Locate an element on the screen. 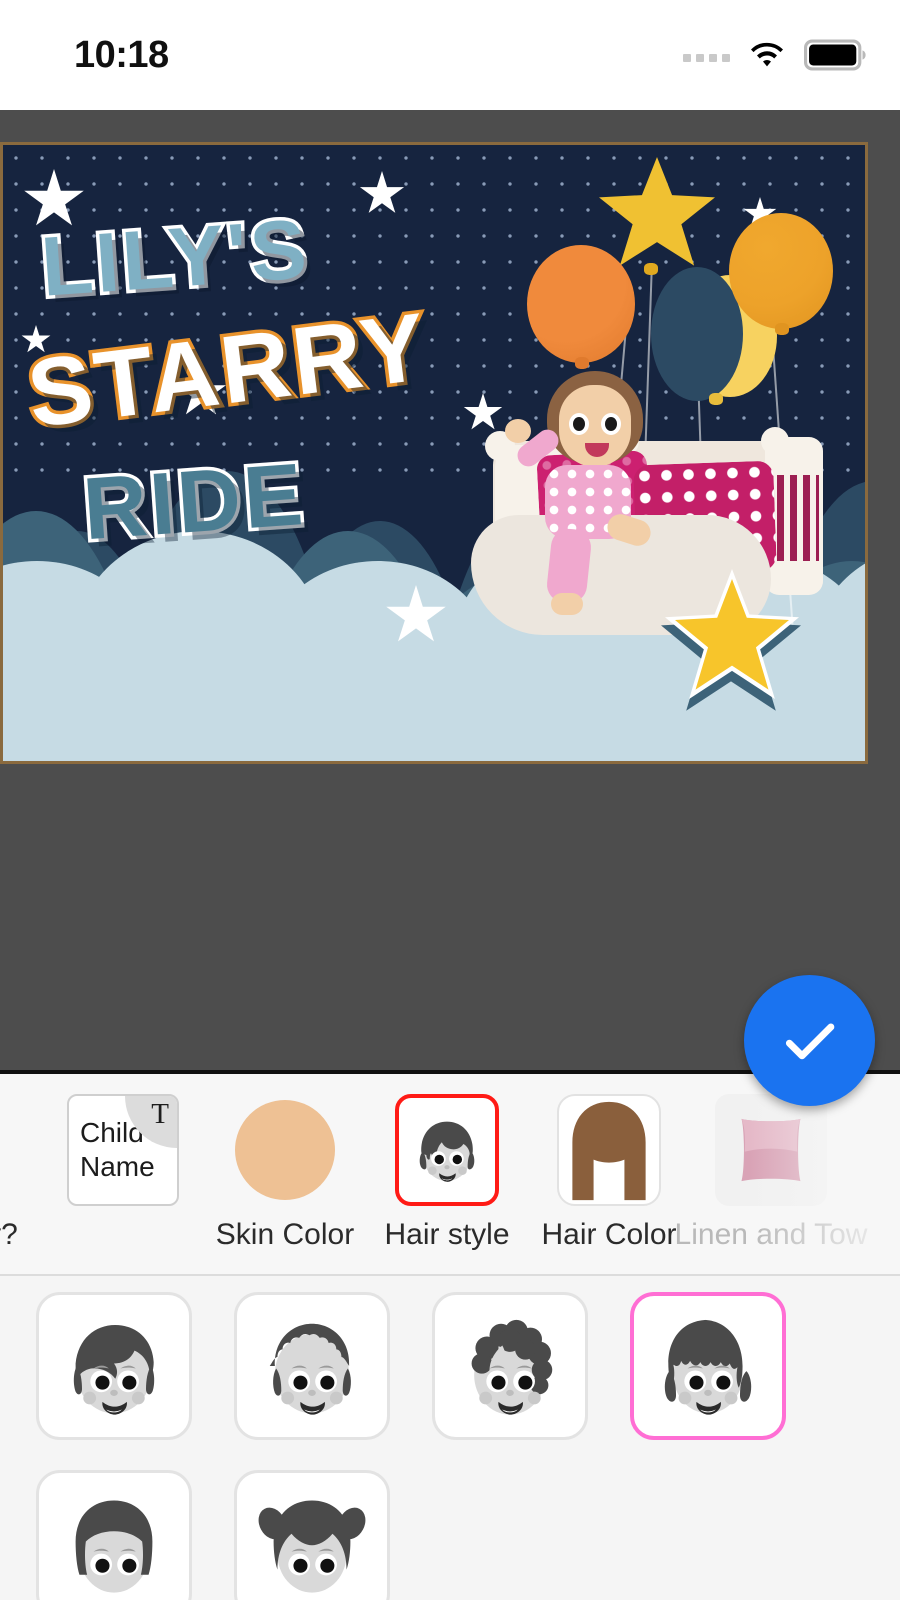 This screenshot has height=1600, width=900. hairstyle-short-spiky-icon is located at coordinates (310, 1369).